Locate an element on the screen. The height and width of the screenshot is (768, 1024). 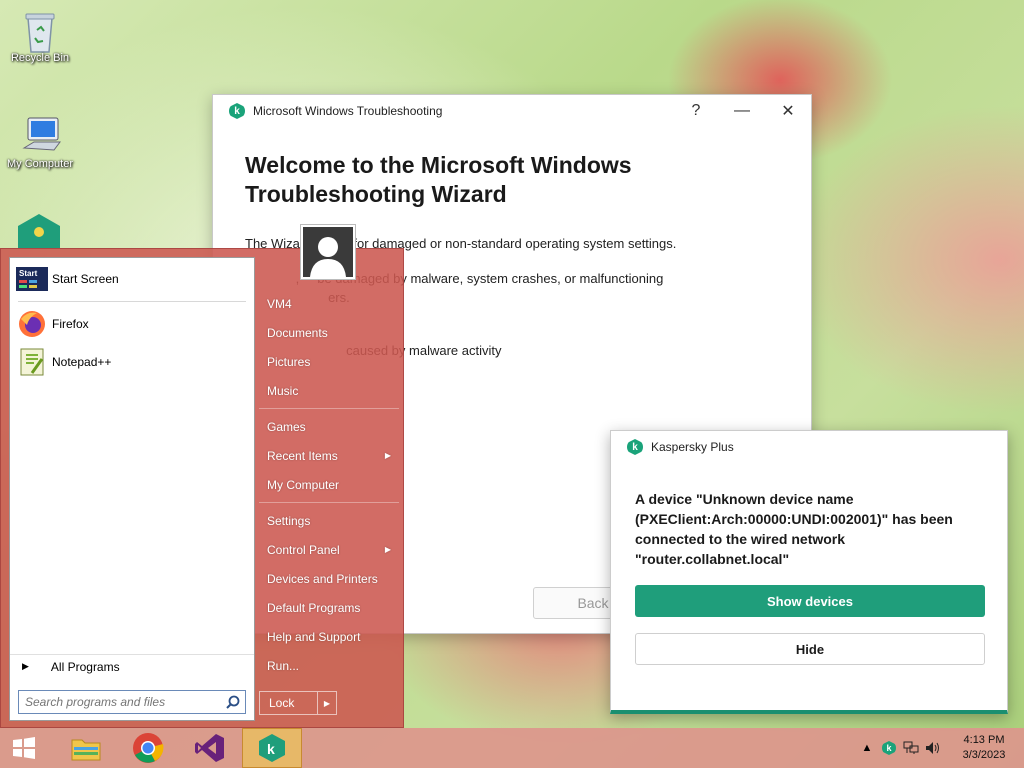
desktop-icon-label: My Computer is located at coordinates (40, 164).